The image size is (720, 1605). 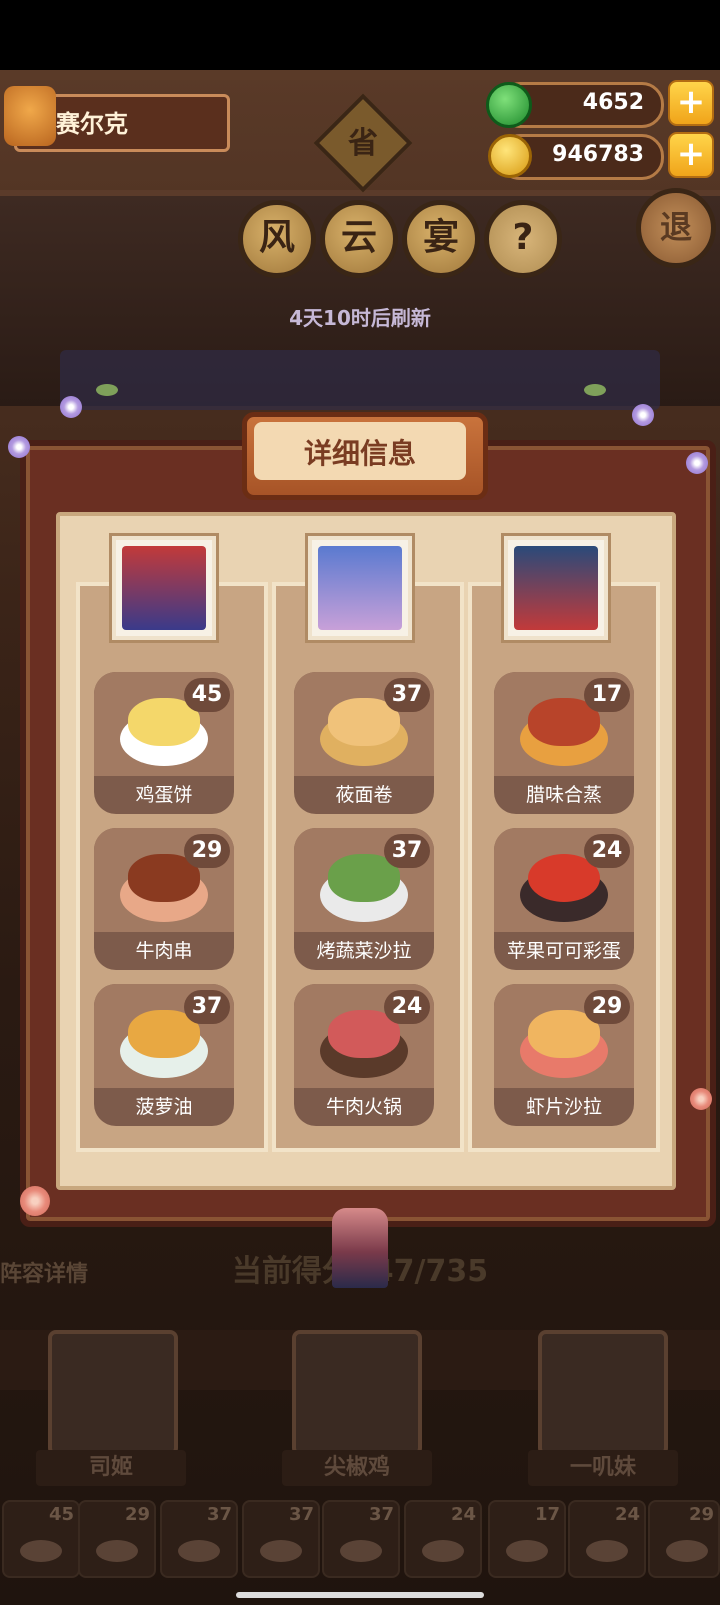 I want to click on title-char-1: 风, so click(x=277, y=239).